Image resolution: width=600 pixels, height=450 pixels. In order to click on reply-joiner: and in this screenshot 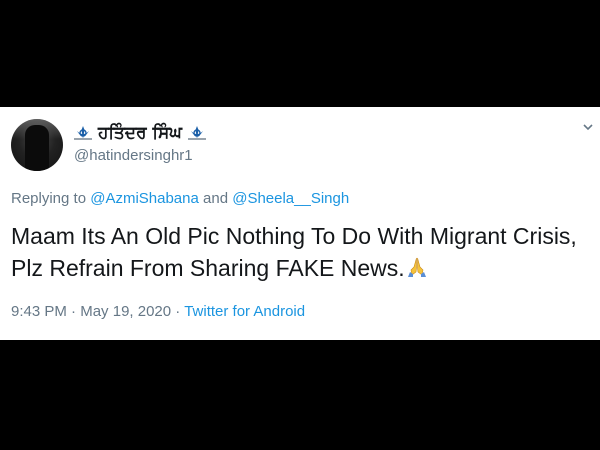, I will do `click(216, 198)`.